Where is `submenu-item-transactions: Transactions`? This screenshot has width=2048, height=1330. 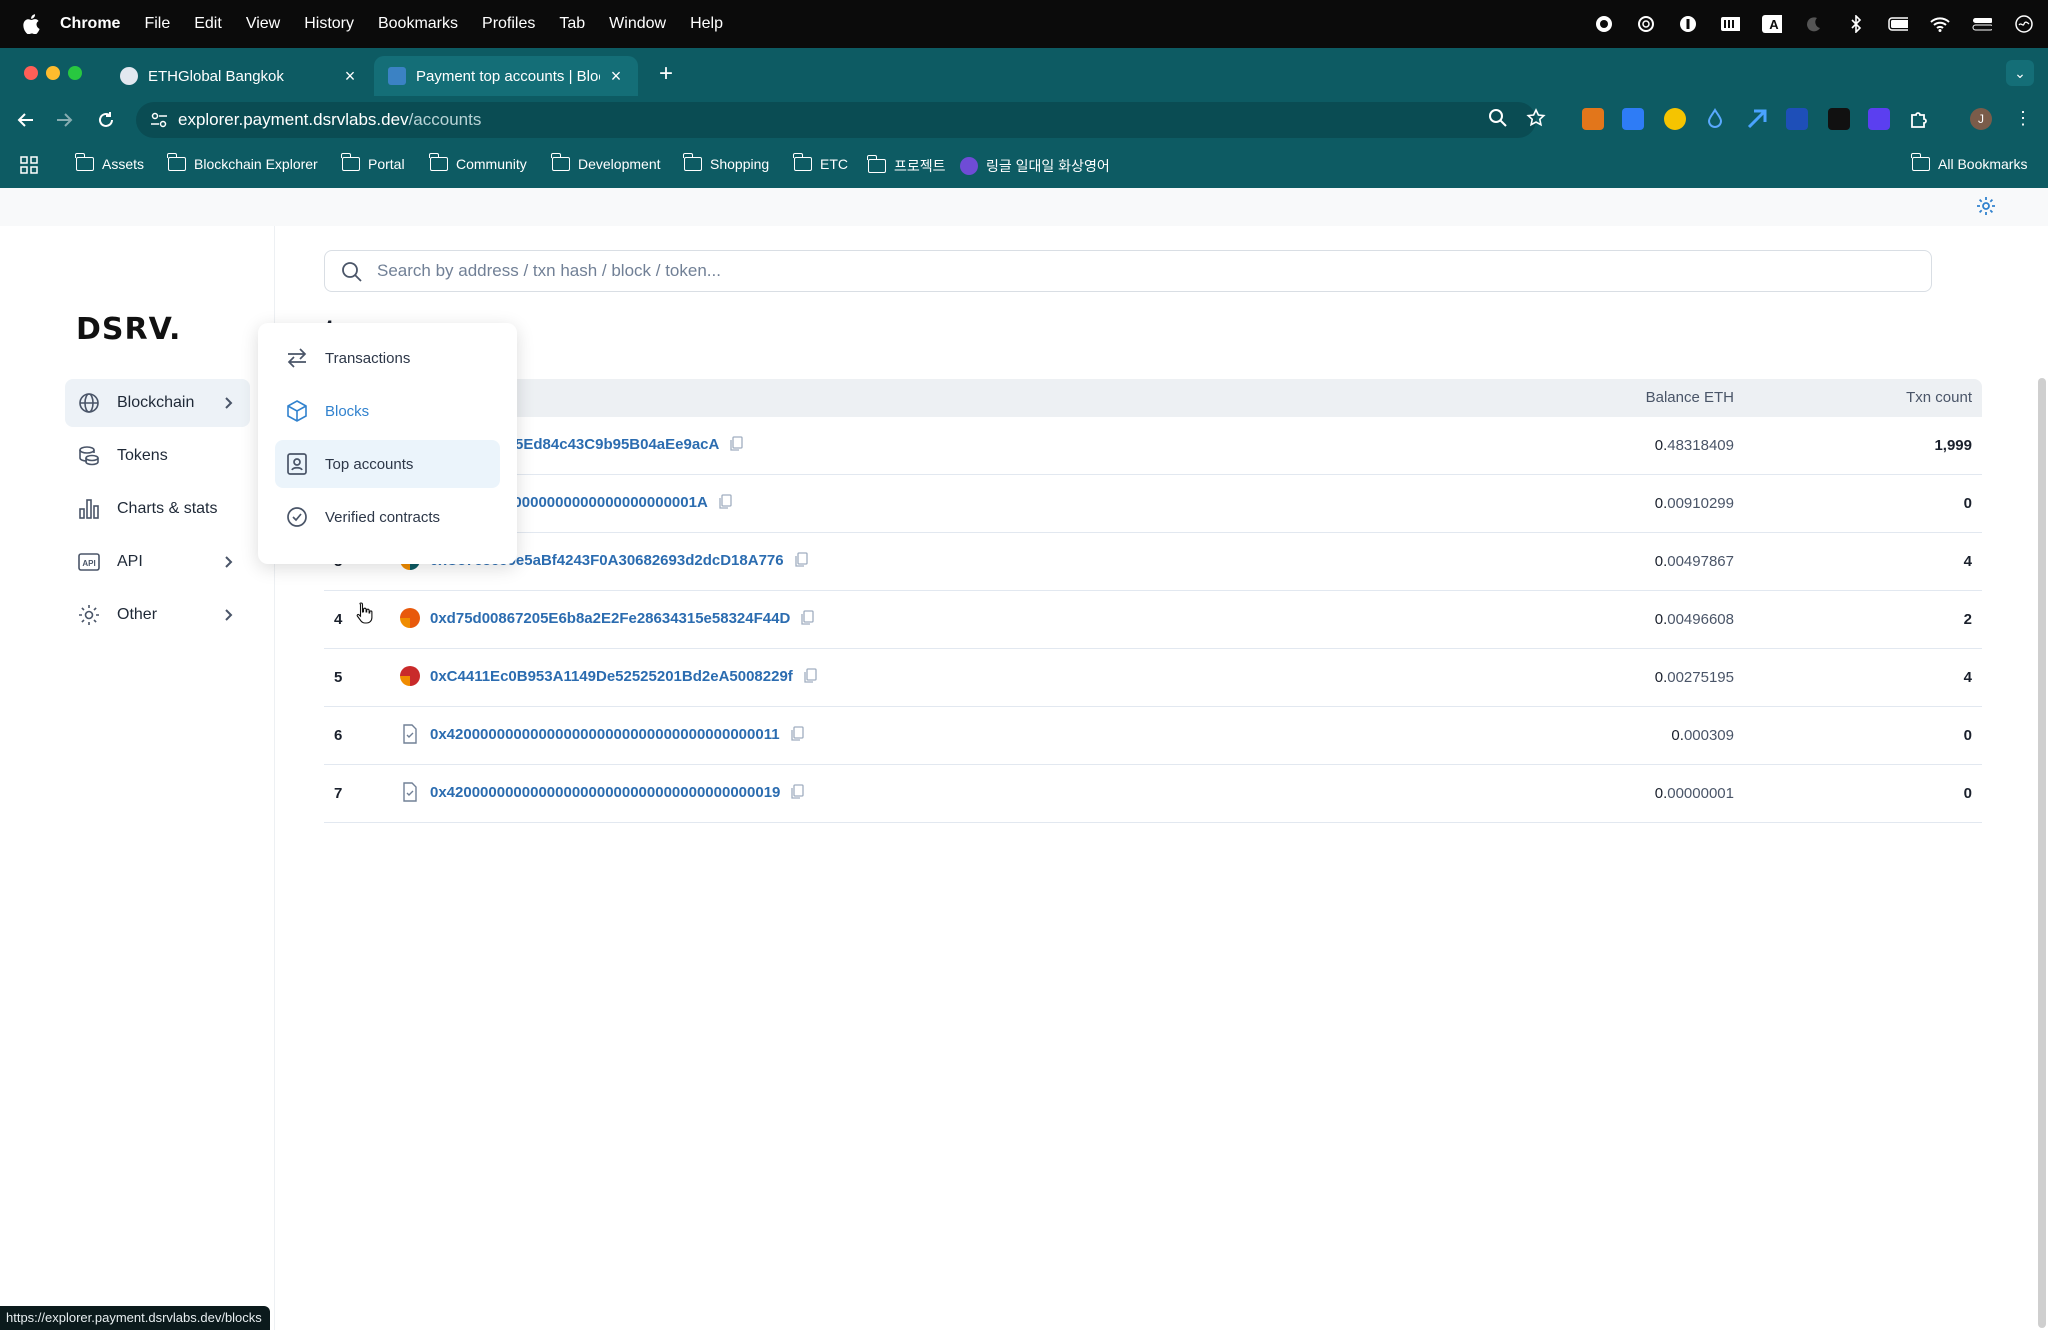
submenu-item-transactions: Transactions is located at coordinates (387, 358).